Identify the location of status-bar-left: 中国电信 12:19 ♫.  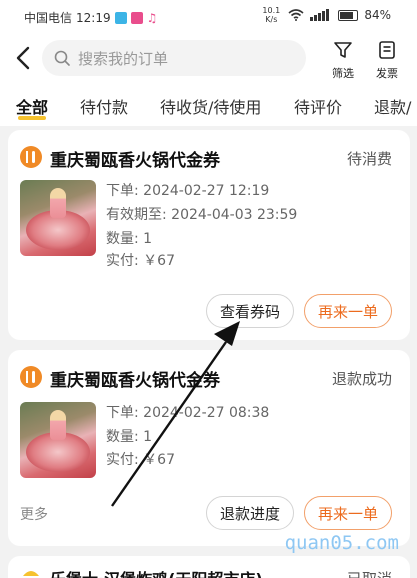
(90, 17).